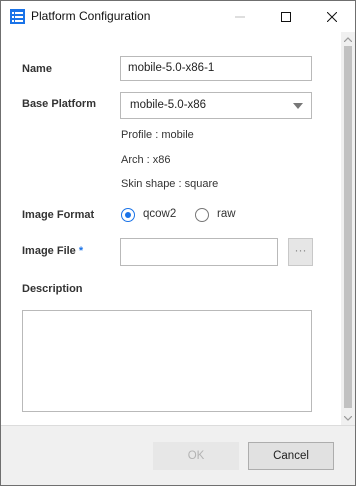 The image size is (356, 486). Describe the element at coordinates (178, 16) in the screenshot. I see `title-bar: Platform Configuration` at that location.